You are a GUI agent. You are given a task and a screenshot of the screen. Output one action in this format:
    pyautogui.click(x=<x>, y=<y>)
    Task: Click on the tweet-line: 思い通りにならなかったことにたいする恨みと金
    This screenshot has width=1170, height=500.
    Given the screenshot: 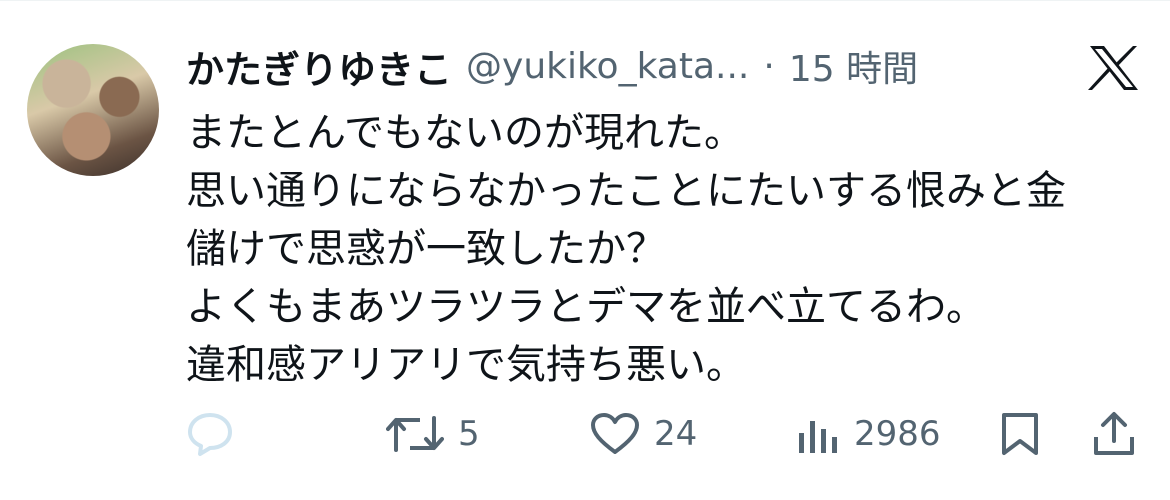 What is the action you would take?
    pyautogui.click(x=626, y=191)
    